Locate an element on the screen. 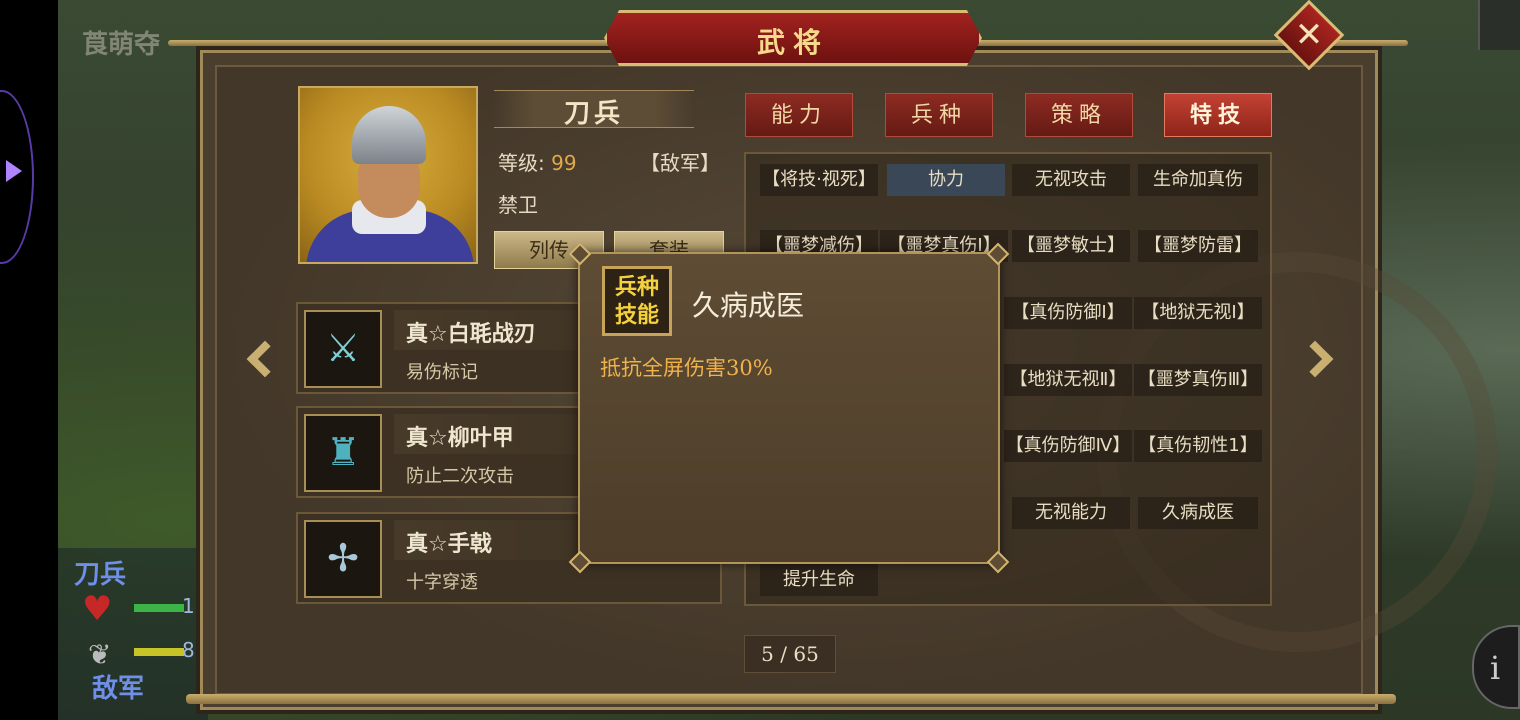 This screenshot has height=720, width=1520. skill-item: 【地狱无视Ⅰ】 is located at coordinates (1198, 313).